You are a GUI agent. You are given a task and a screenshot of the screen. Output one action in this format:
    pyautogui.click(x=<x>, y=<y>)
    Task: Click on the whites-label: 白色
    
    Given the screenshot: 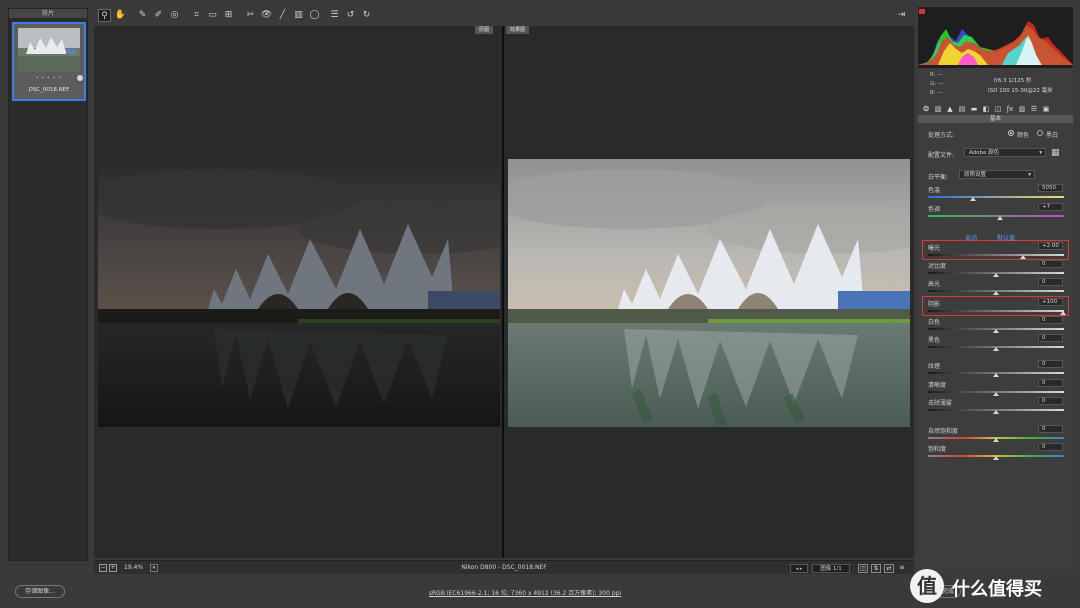 What is the action you would take?
    pyautogui.click(x=934, y=322)
    